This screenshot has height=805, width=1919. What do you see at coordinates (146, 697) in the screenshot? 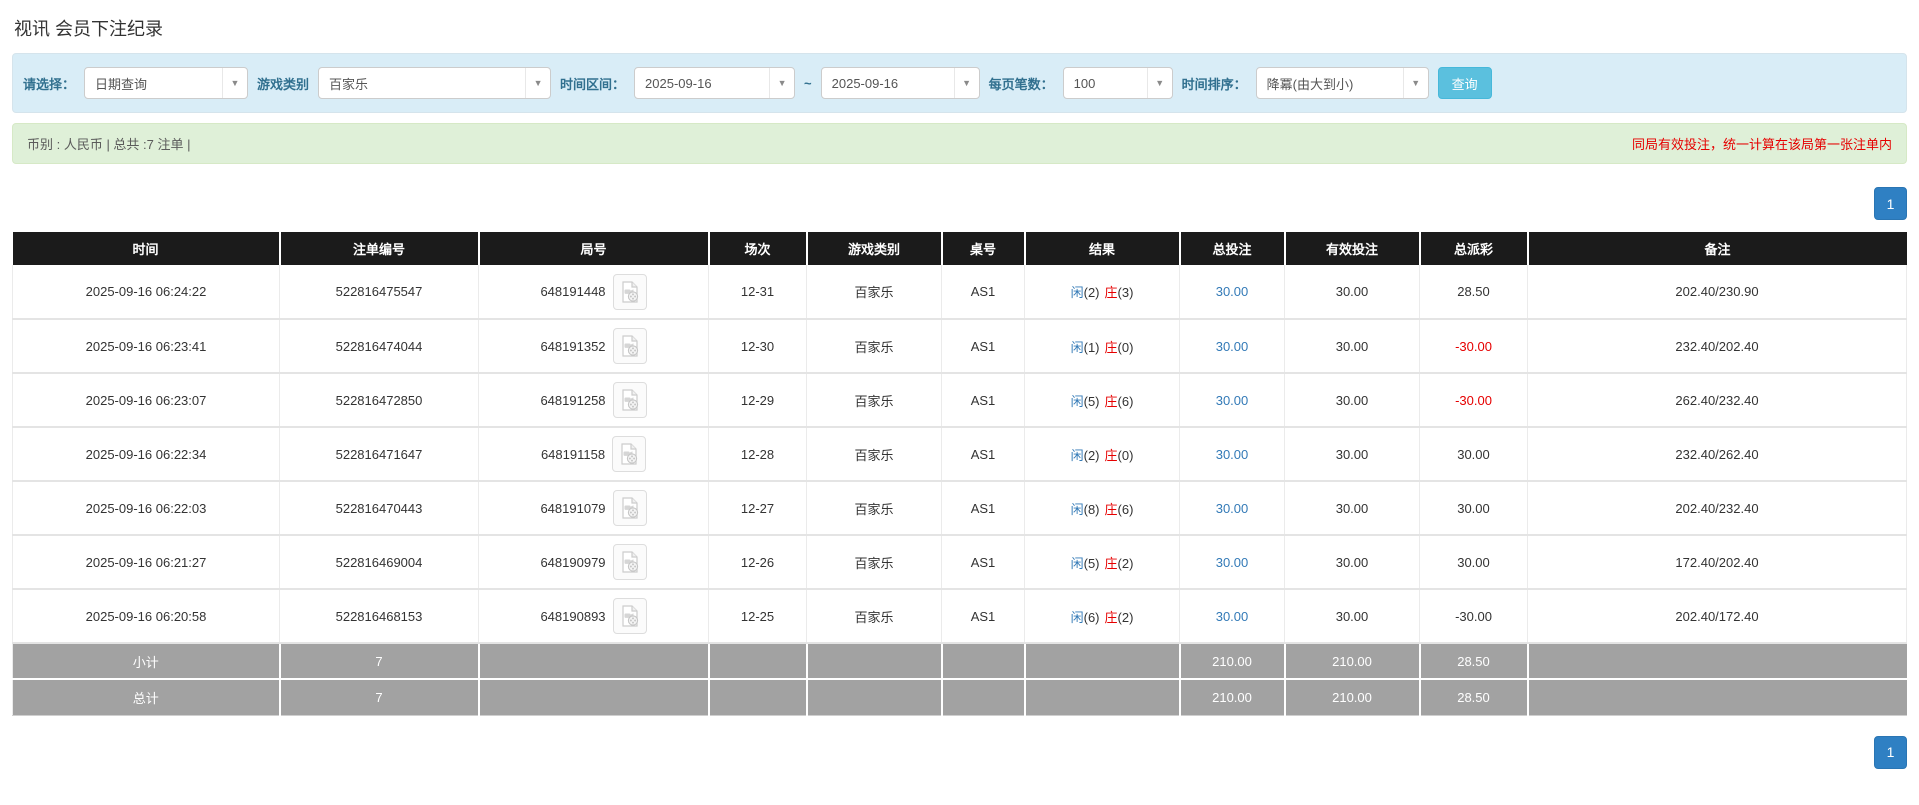
I see `total-label: 总计` at bounding box center [146, 697].